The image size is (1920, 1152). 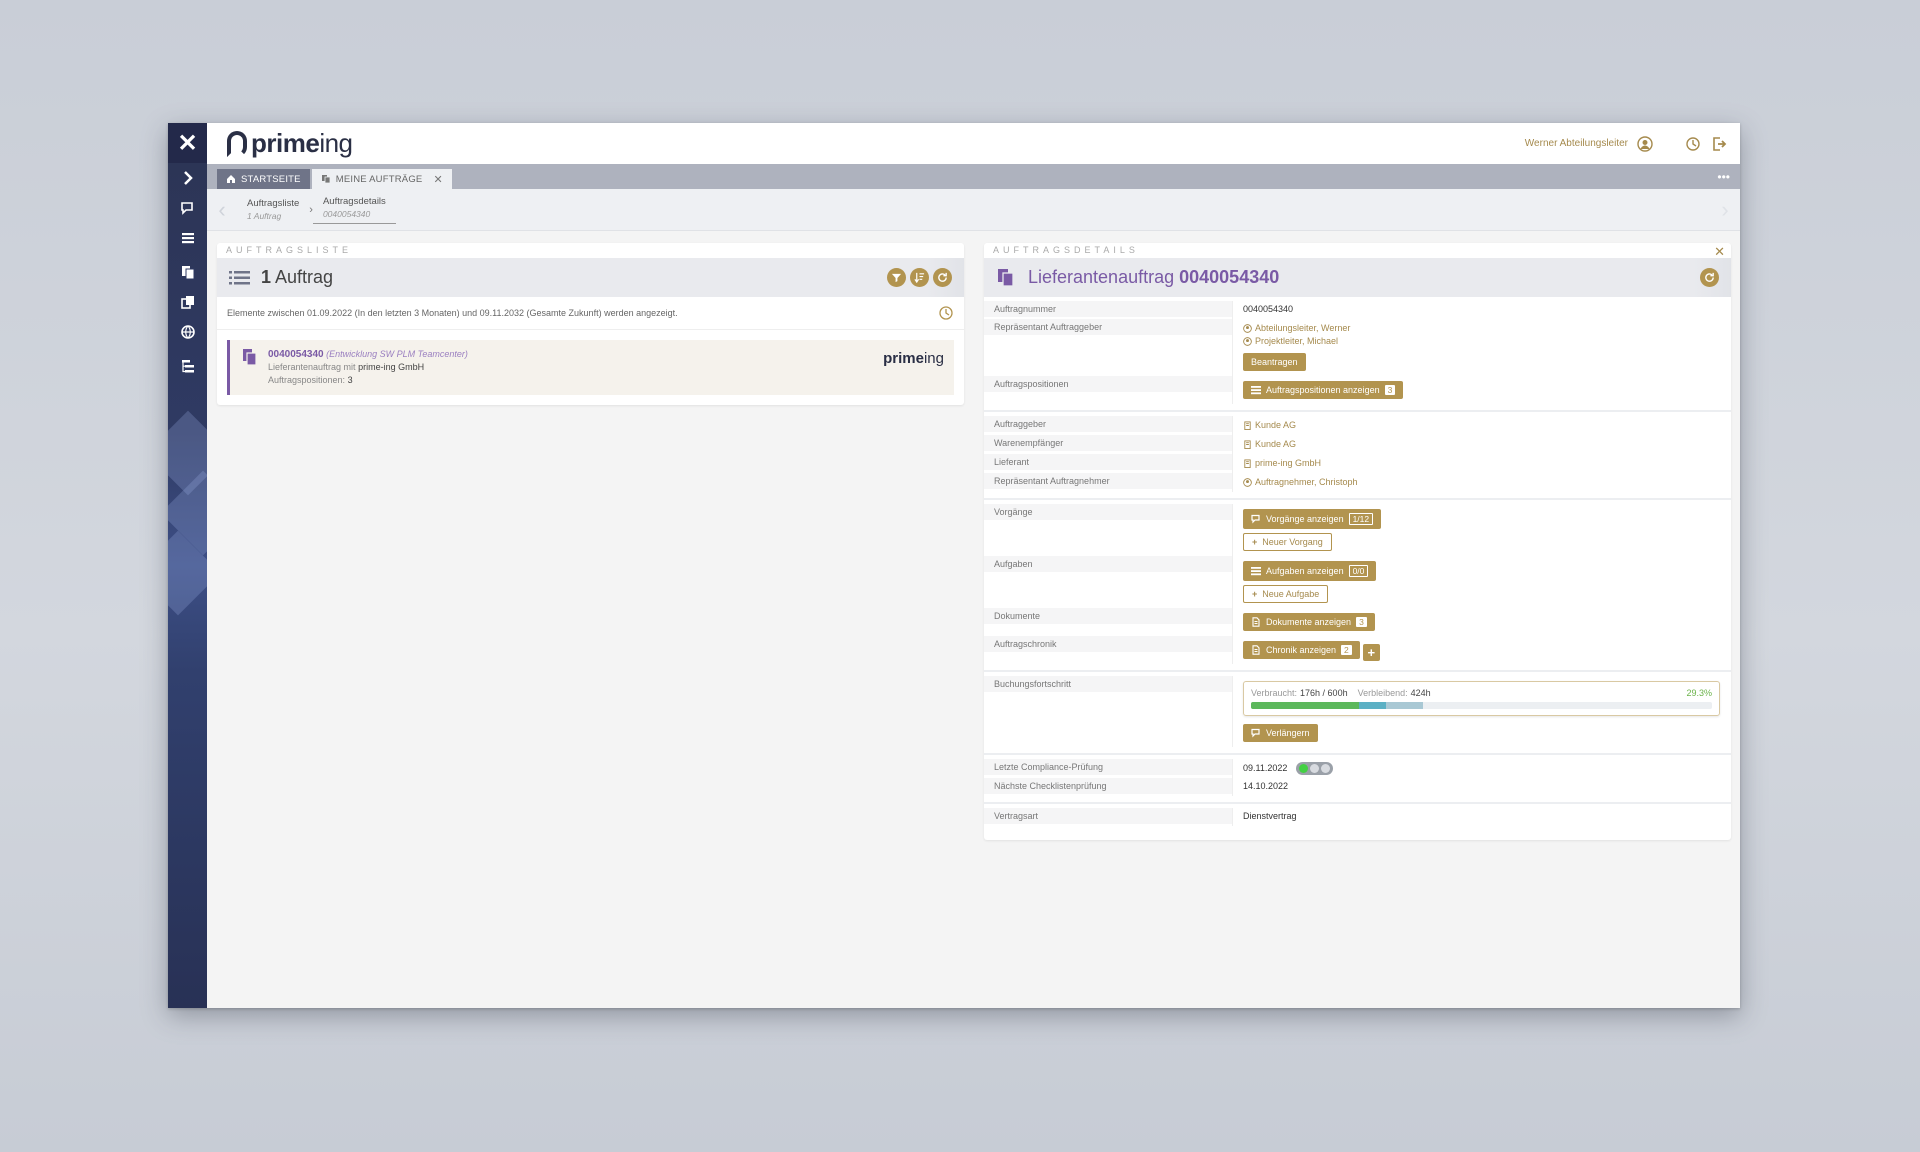 I want to click on field-label: Nächste Checklistenprüfung, so click(x=1108, y=786).